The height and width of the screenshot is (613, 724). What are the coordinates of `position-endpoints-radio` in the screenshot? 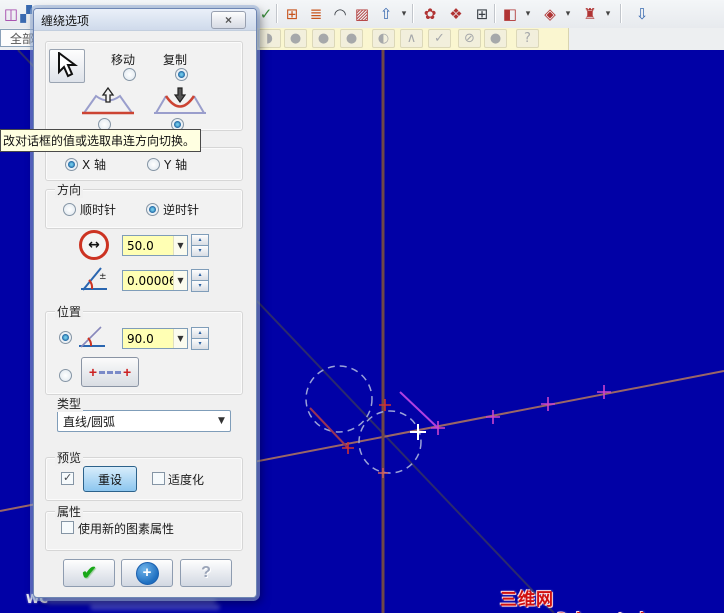 It's located at (65, 375).